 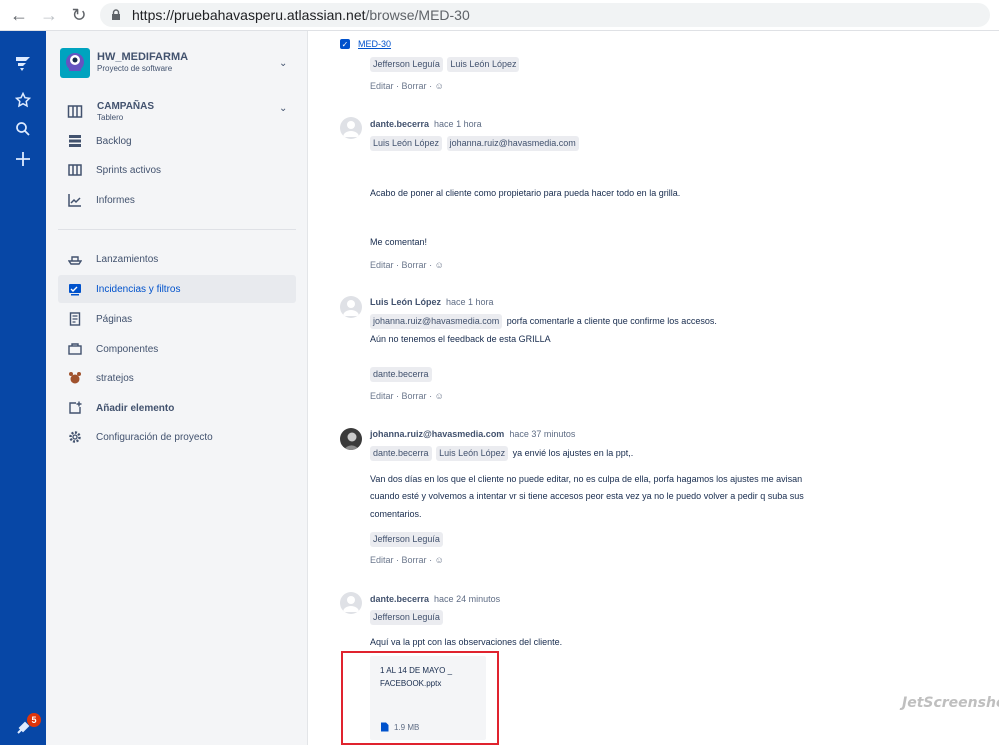 I want to click on comment-header: dante.becerra hace 1 hora, so click(x=426, y=124).